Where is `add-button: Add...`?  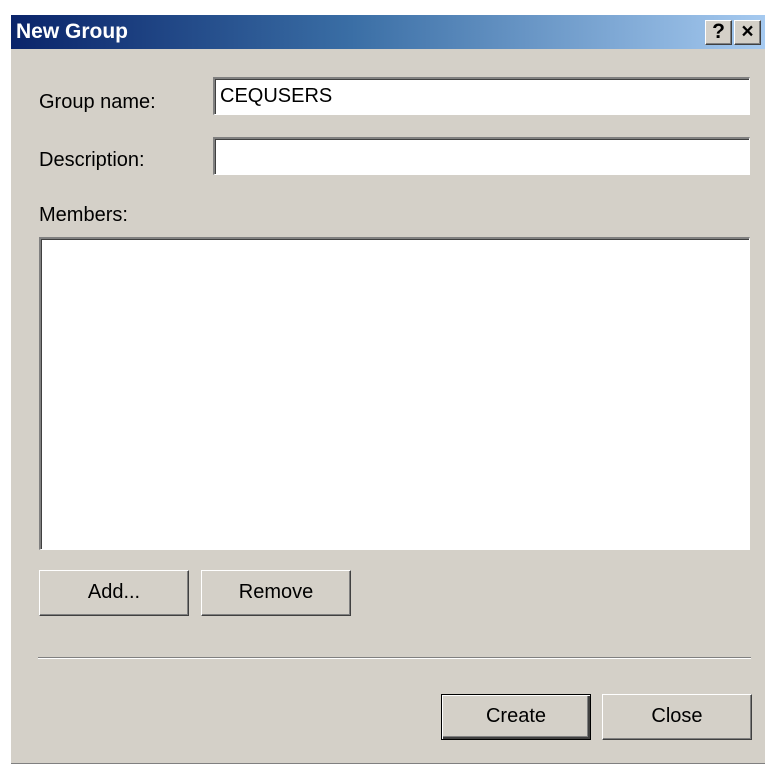 add-button: Add... is located at coordinates (114, 593).